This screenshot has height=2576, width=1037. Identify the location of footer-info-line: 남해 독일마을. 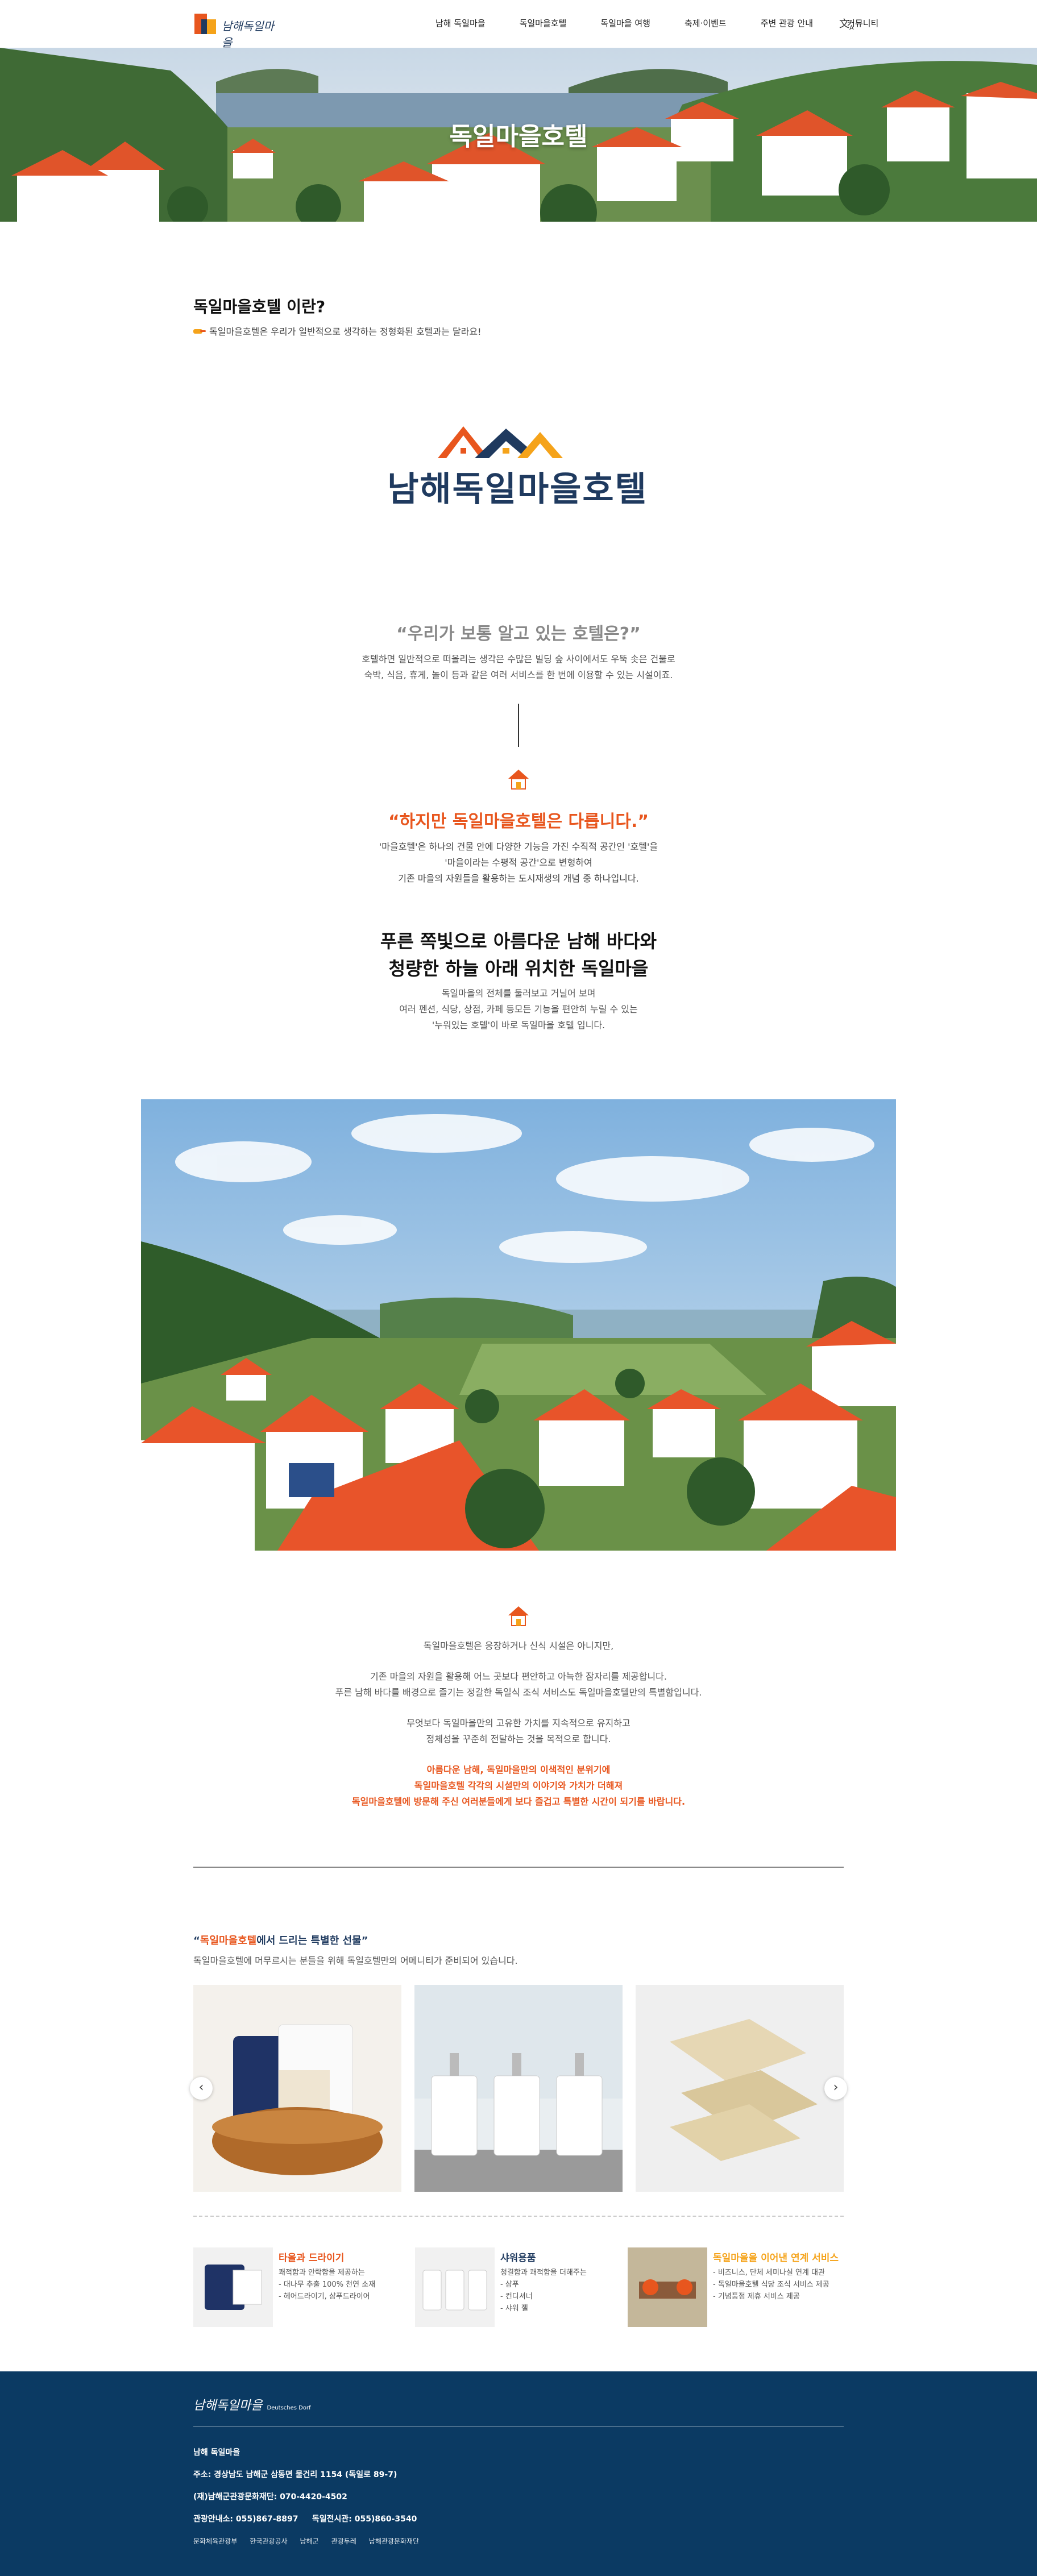
(216, 2453).